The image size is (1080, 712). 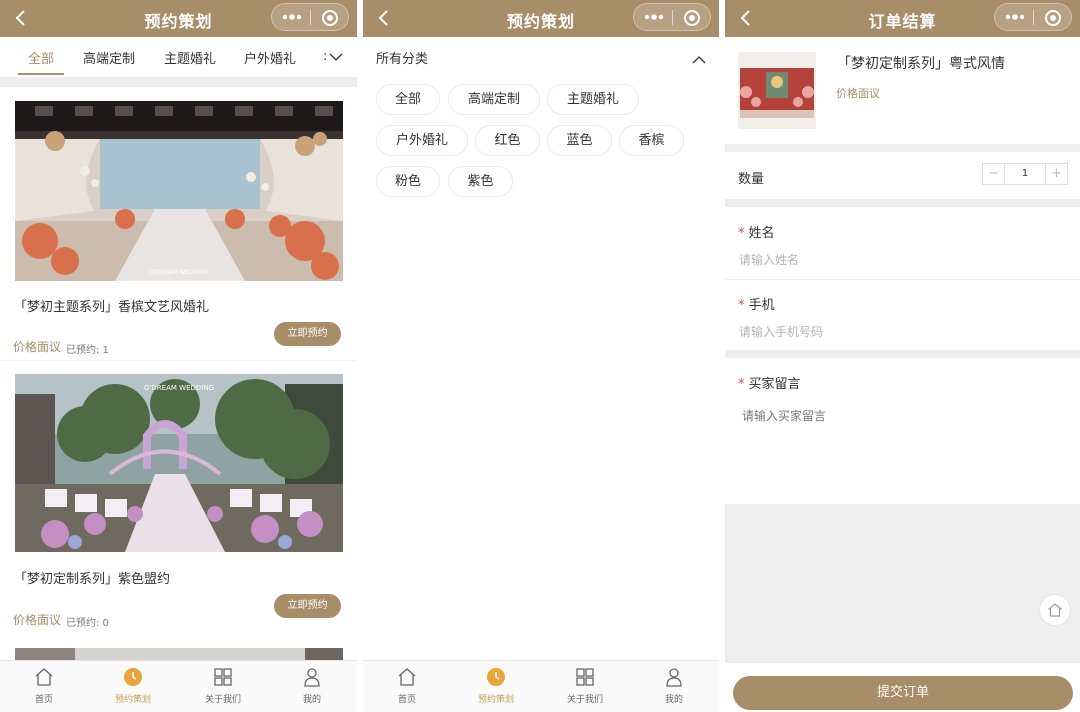 I want to click on product-name: 「梦初定制系列」粤式风情, so click(x=921, y=64).